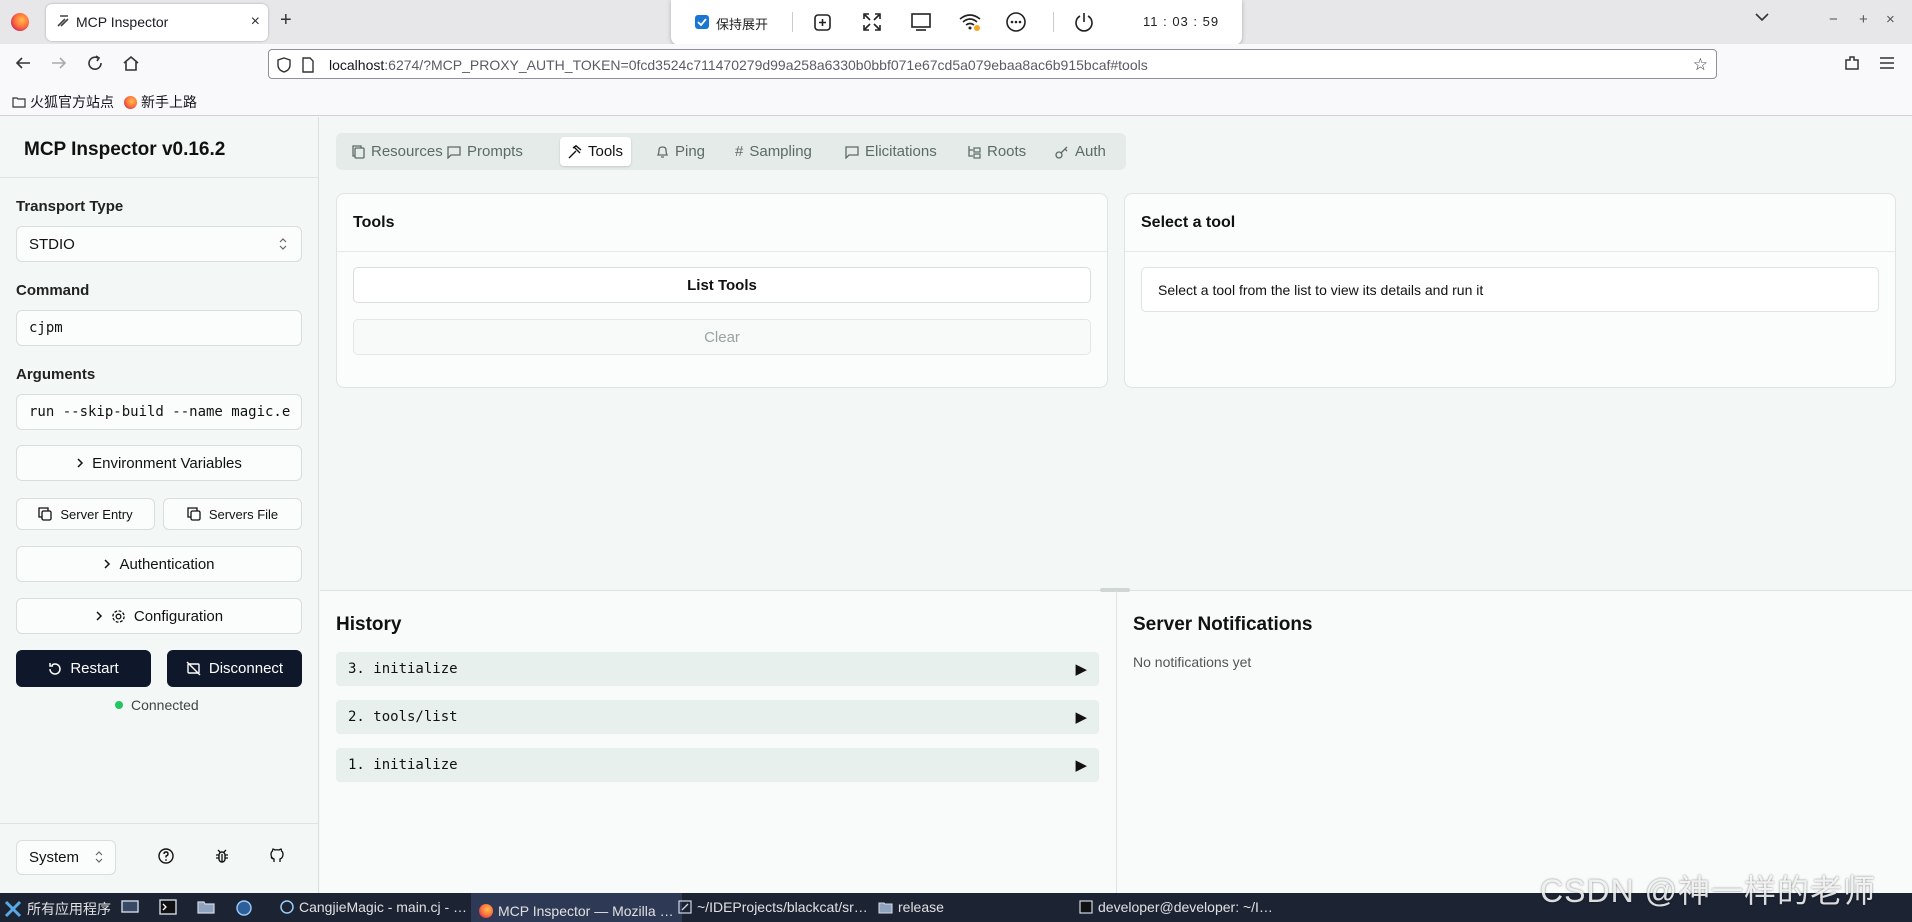  Describe the element at coordinates (159, 463) in the screenshot. I see `environment-variables-toggle: Environment Variables` at that location.